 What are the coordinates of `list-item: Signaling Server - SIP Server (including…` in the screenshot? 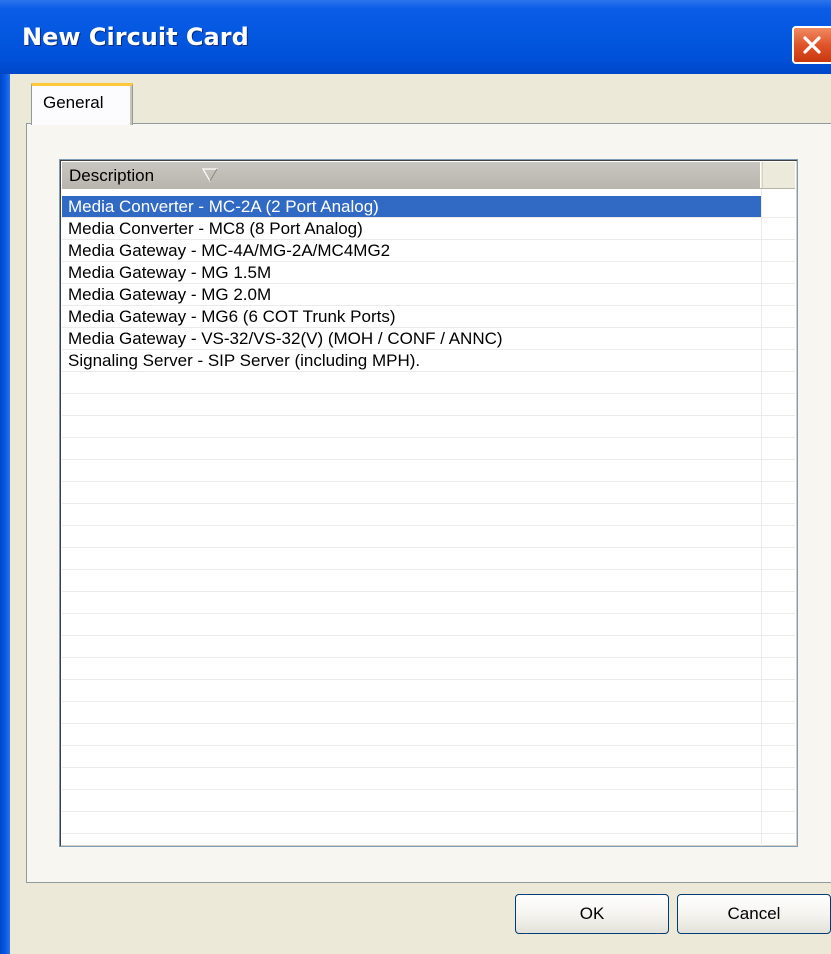 It's located at (428, 361).